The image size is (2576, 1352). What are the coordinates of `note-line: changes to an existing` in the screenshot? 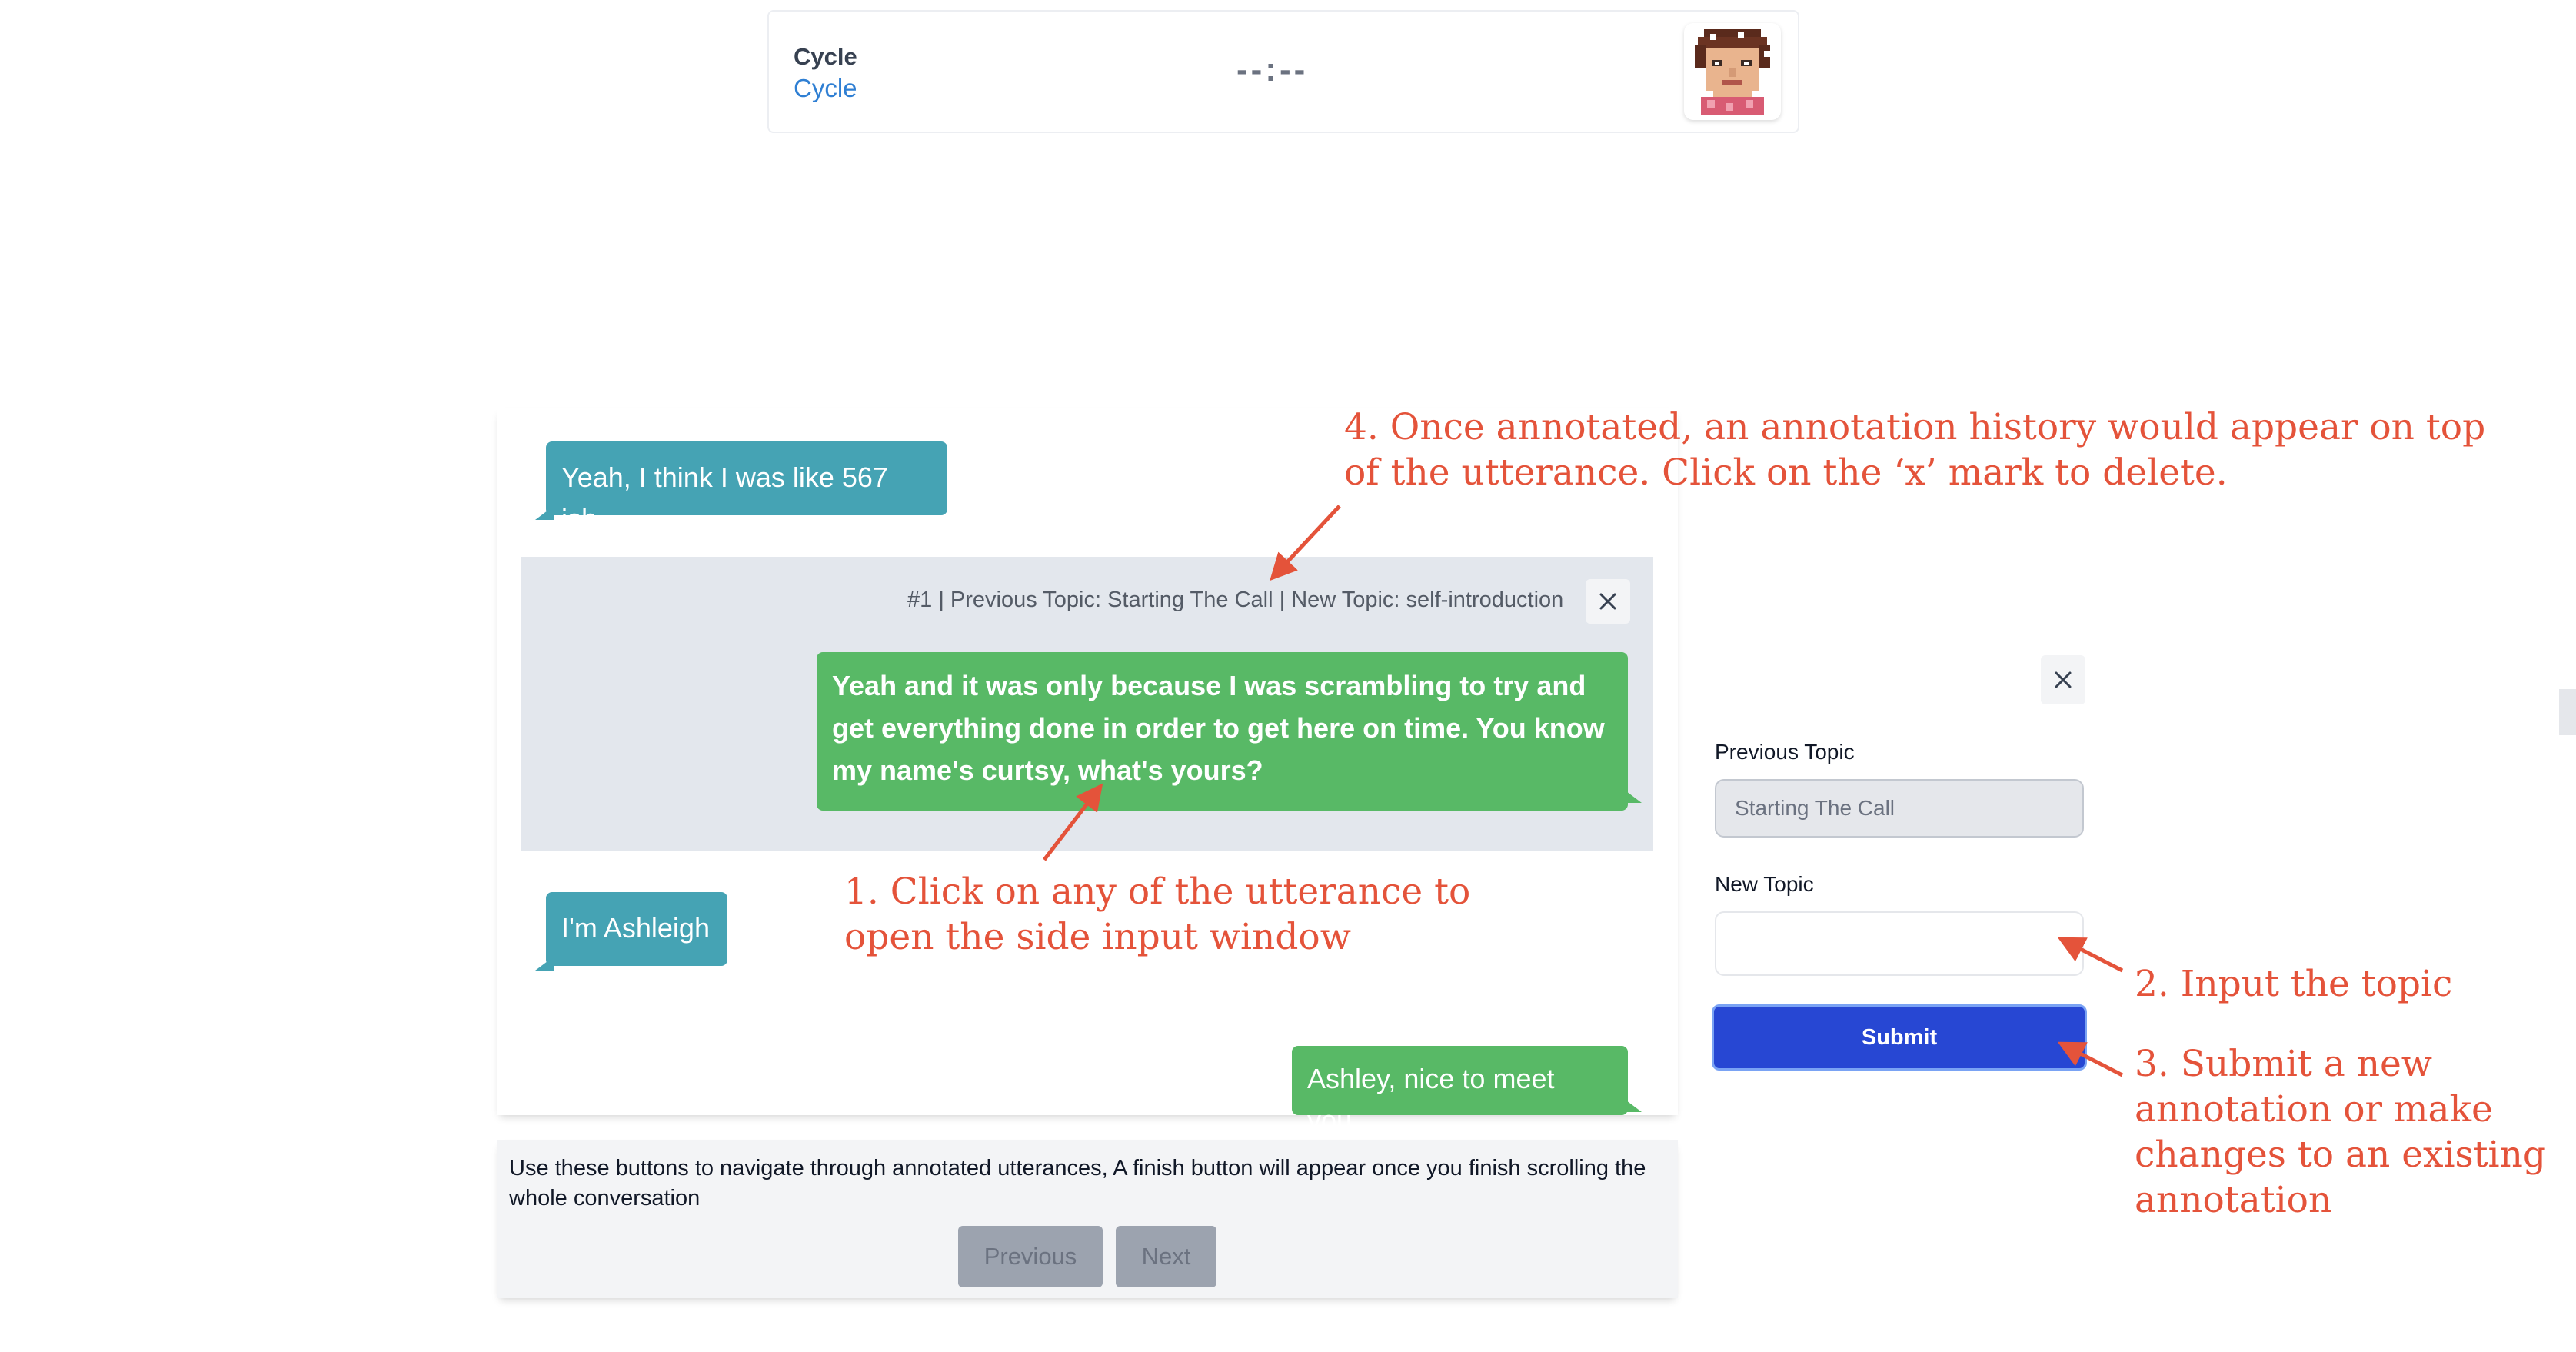 It's located at (2340, 1155).